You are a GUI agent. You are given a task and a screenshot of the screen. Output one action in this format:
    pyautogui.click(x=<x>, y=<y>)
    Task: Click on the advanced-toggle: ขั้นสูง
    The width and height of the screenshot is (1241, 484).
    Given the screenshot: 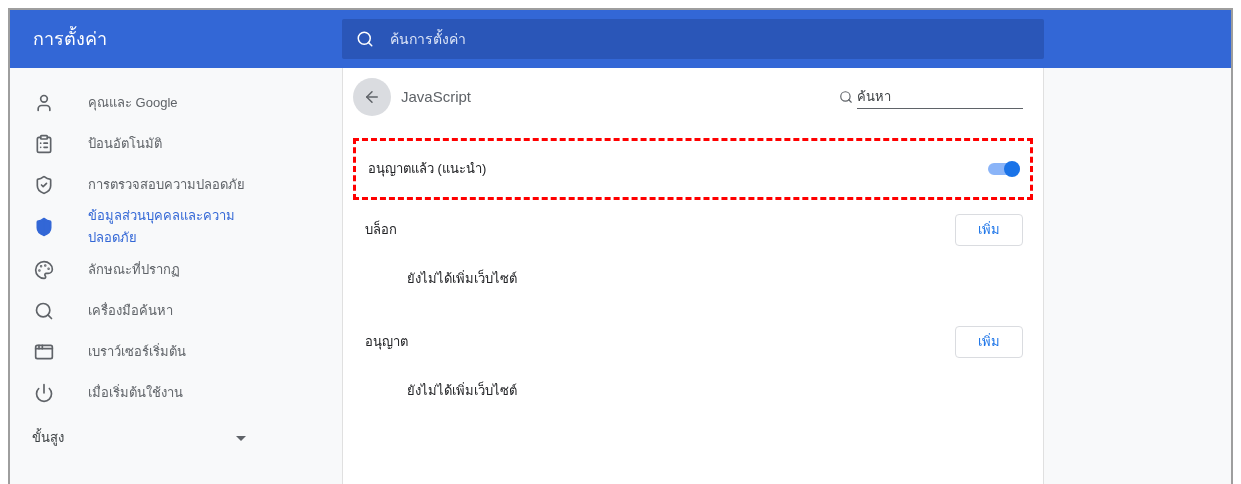 What is the action you would take?
    pyautogui.click(x=176, y=438)
    